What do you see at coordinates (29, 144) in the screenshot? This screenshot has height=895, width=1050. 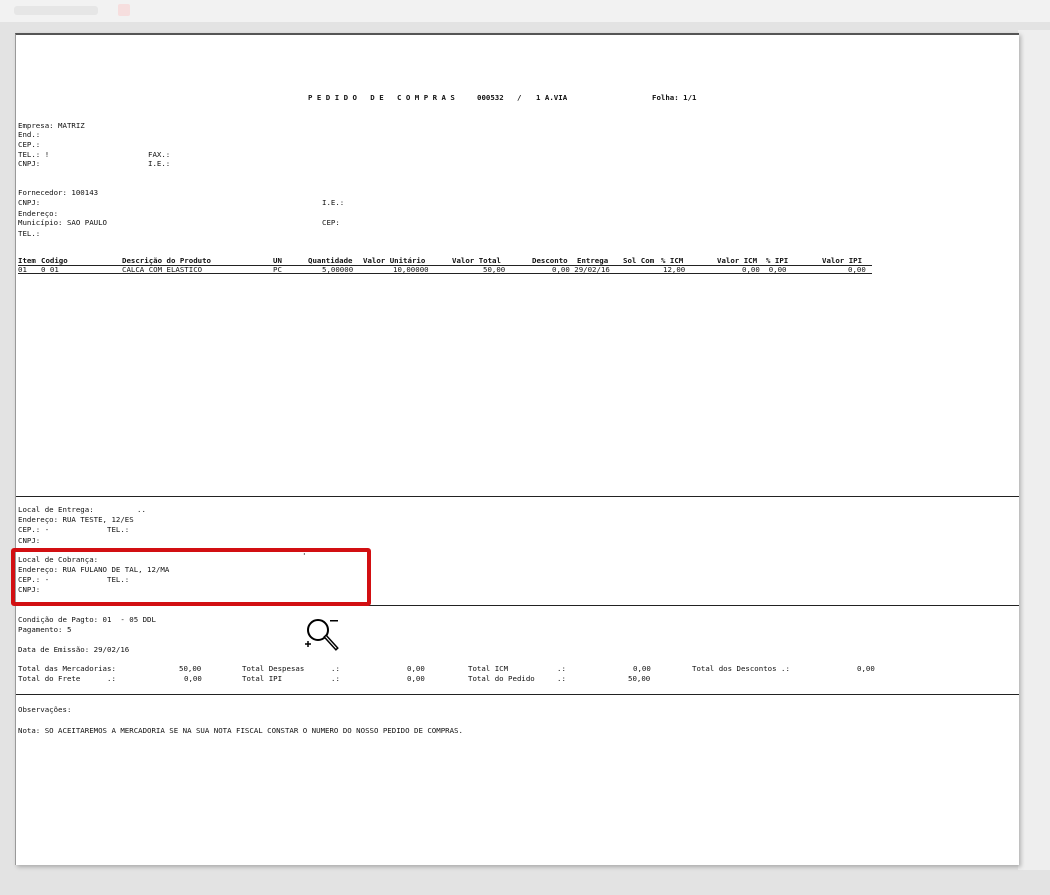 I see `empresa-cep: CEP.:` at bounding box center [29, 144].